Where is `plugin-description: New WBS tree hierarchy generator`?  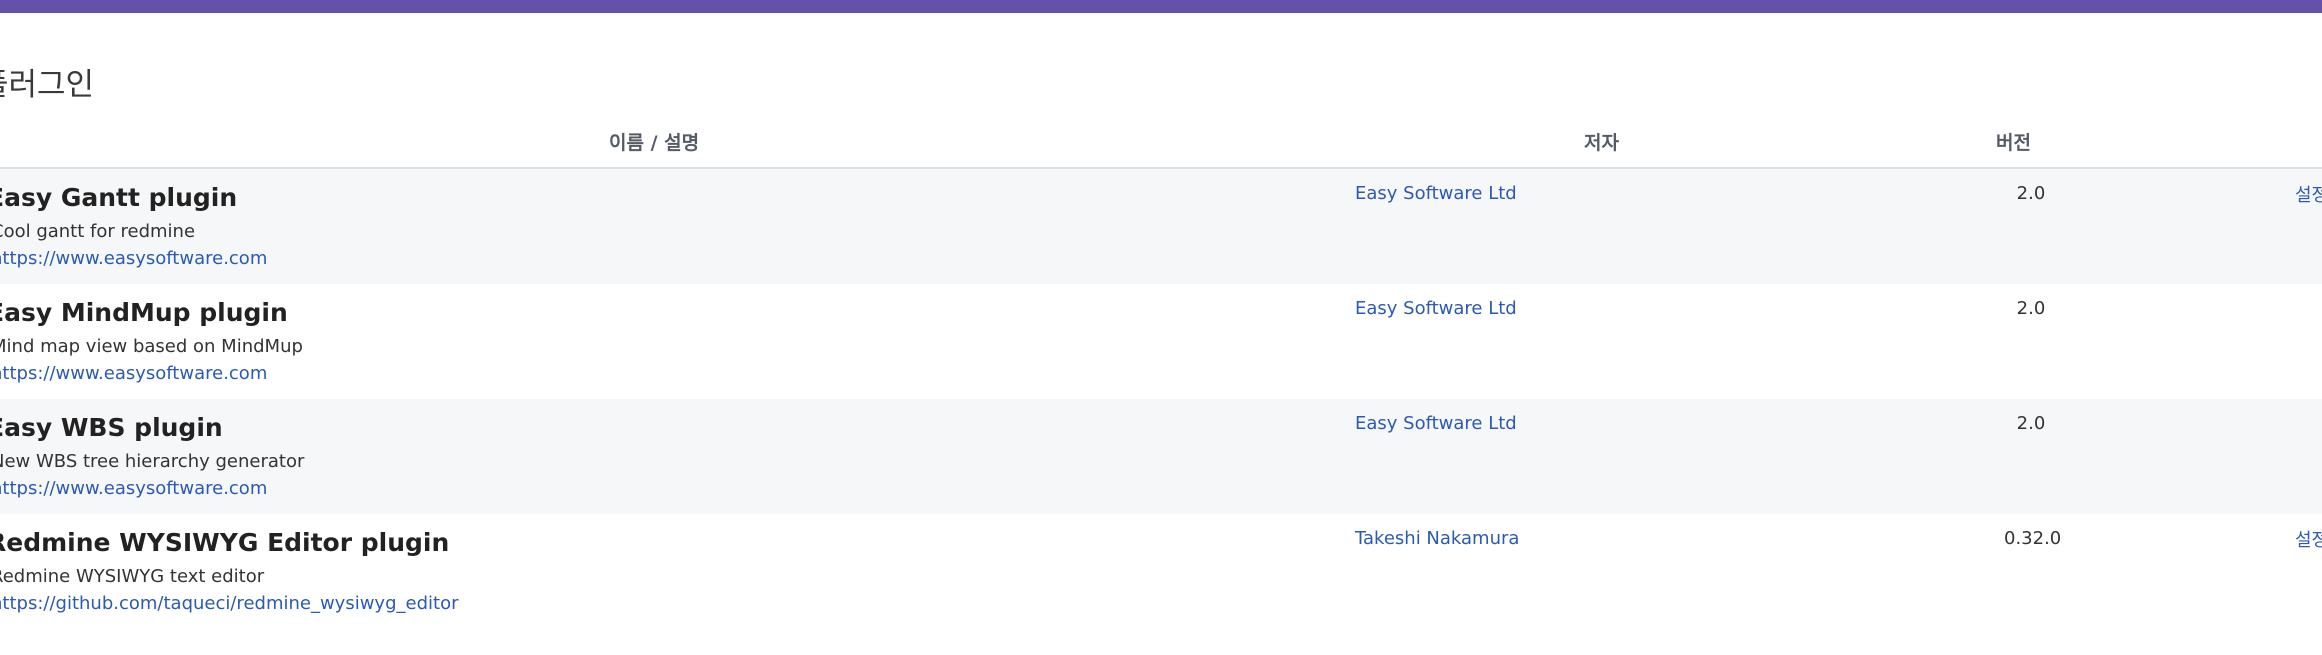
plugin-description: New WBS tree hierarchy generator is located at coordinates (152, 461).